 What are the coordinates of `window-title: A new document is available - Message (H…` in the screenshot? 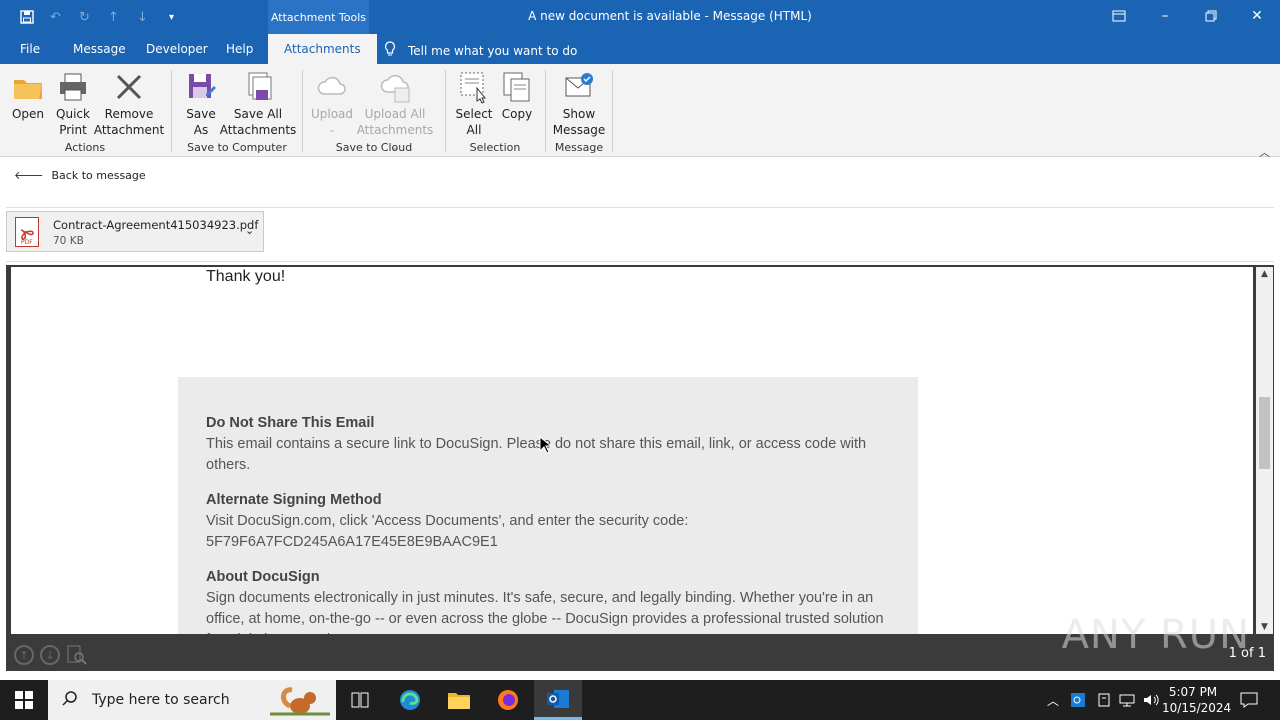 It's located at (670, 16).